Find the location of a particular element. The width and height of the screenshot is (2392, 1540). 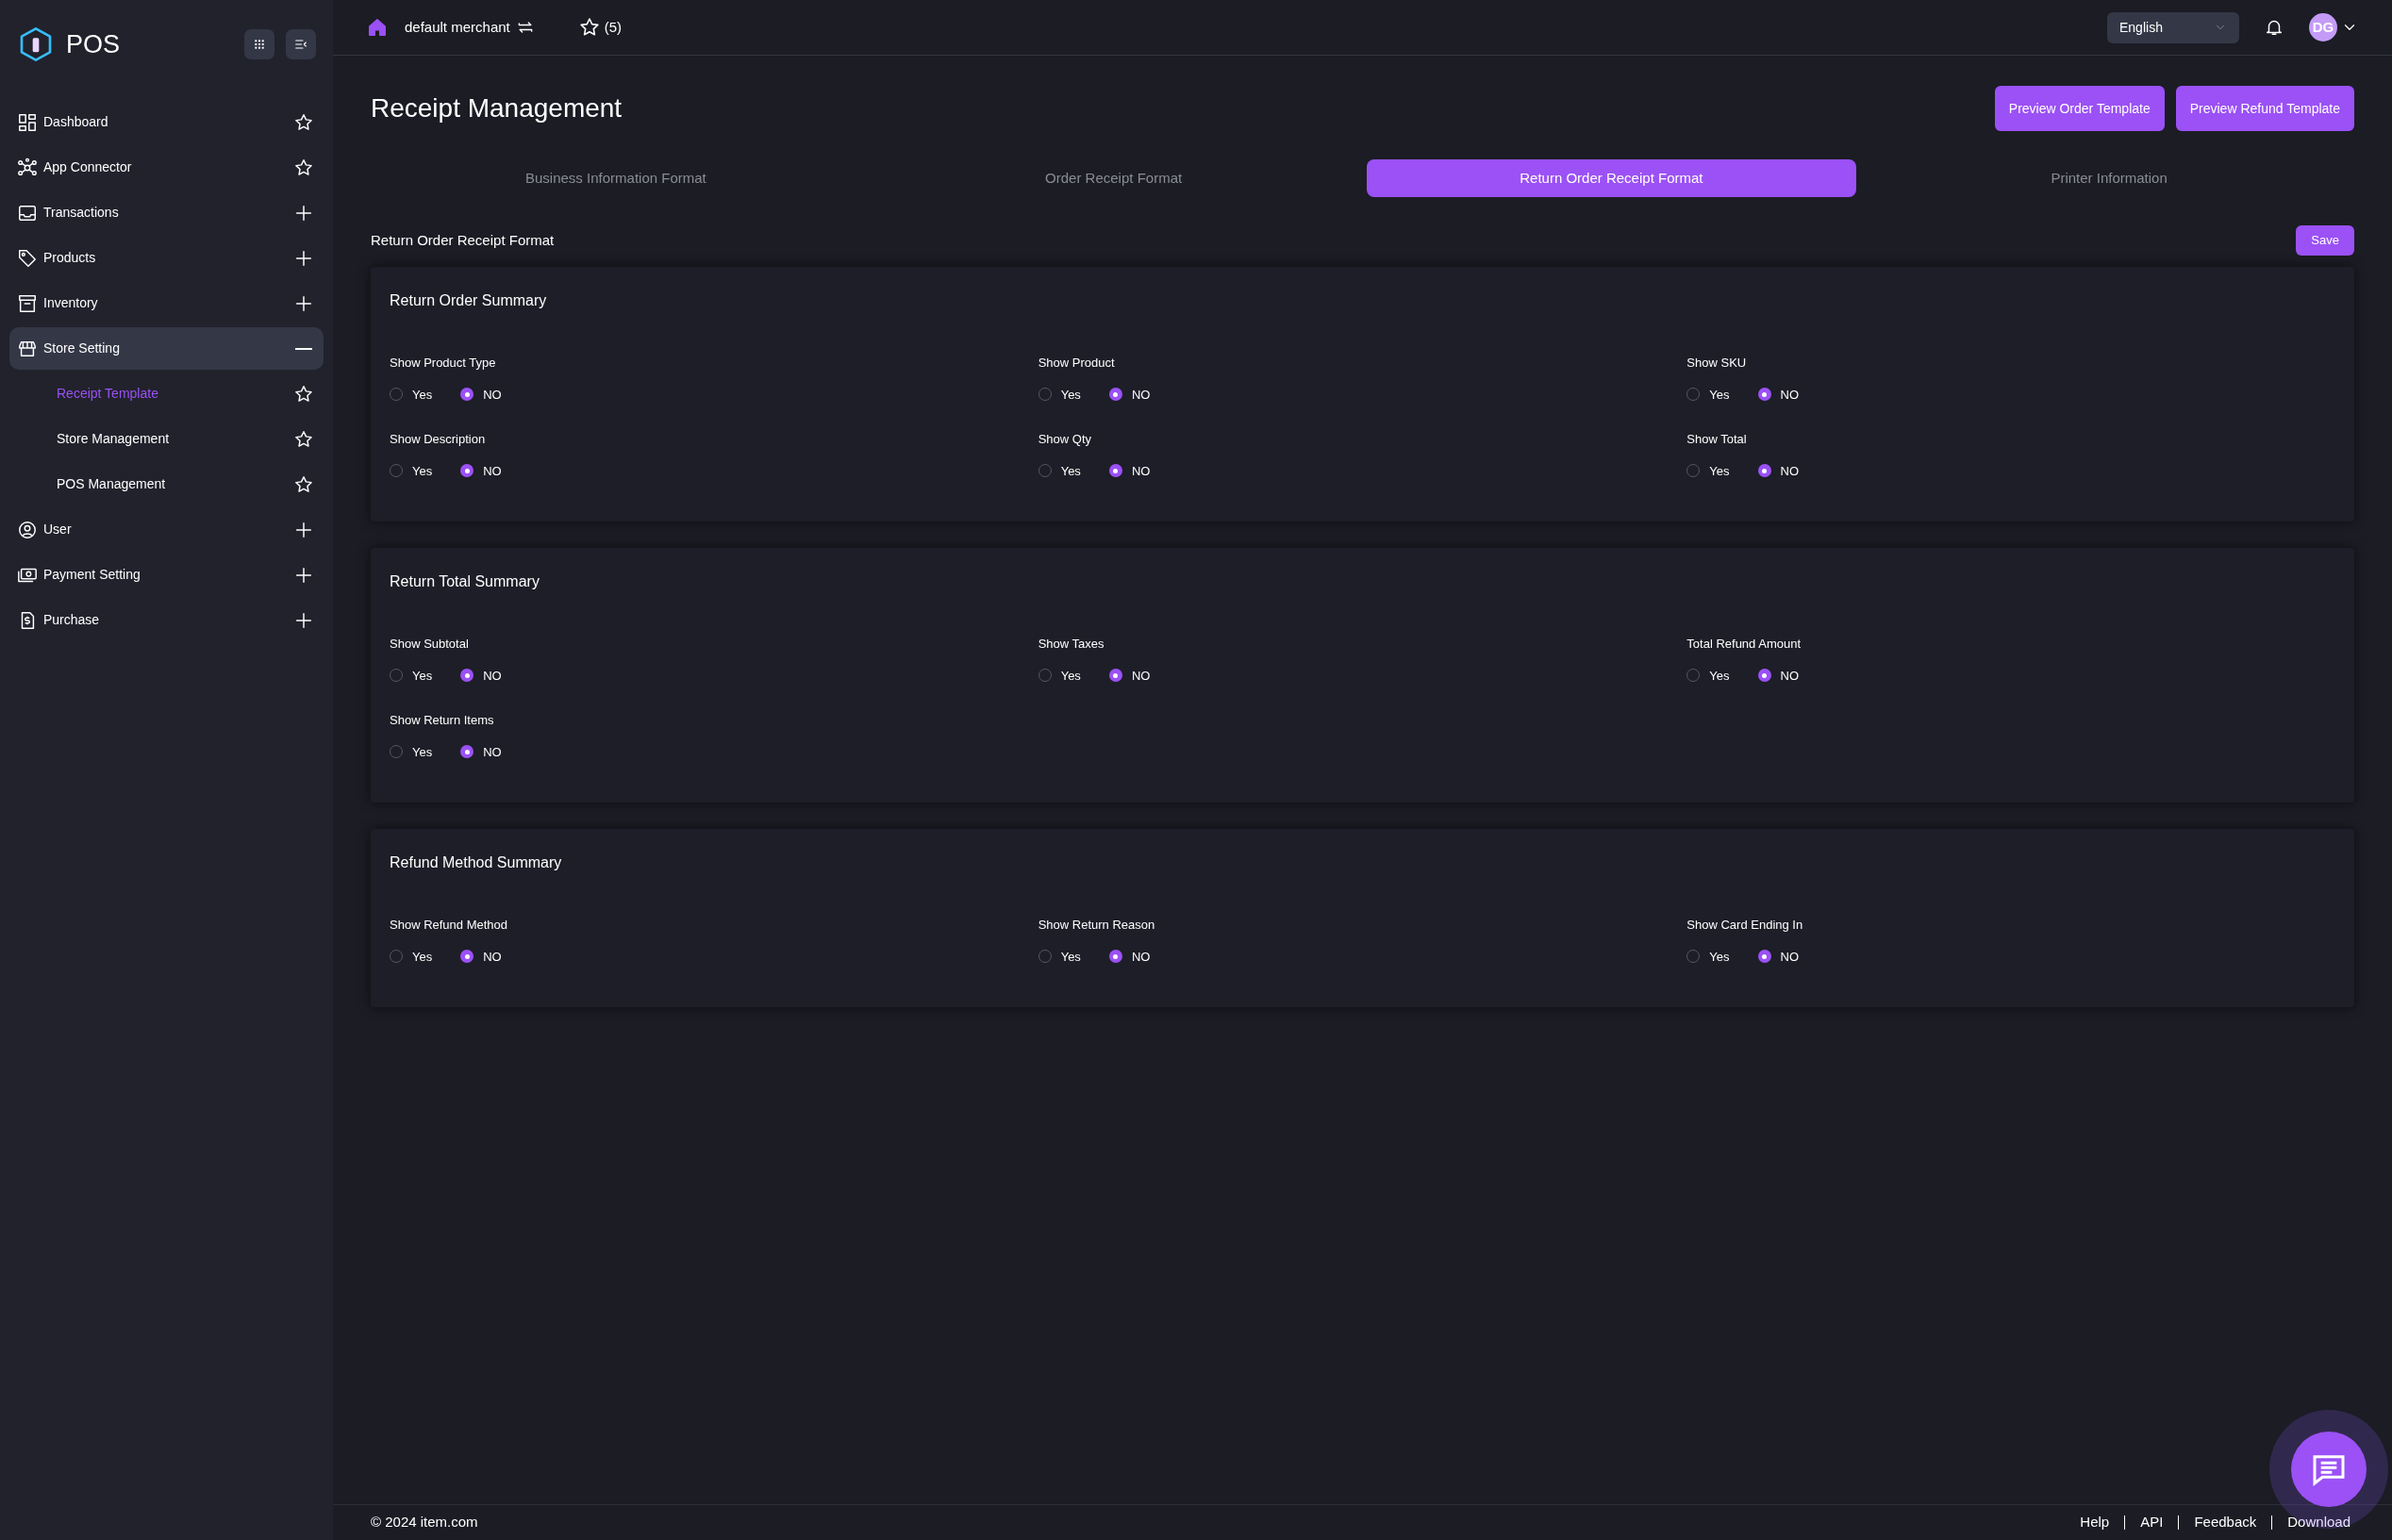

grid-button is located at coordinates (259, 44).